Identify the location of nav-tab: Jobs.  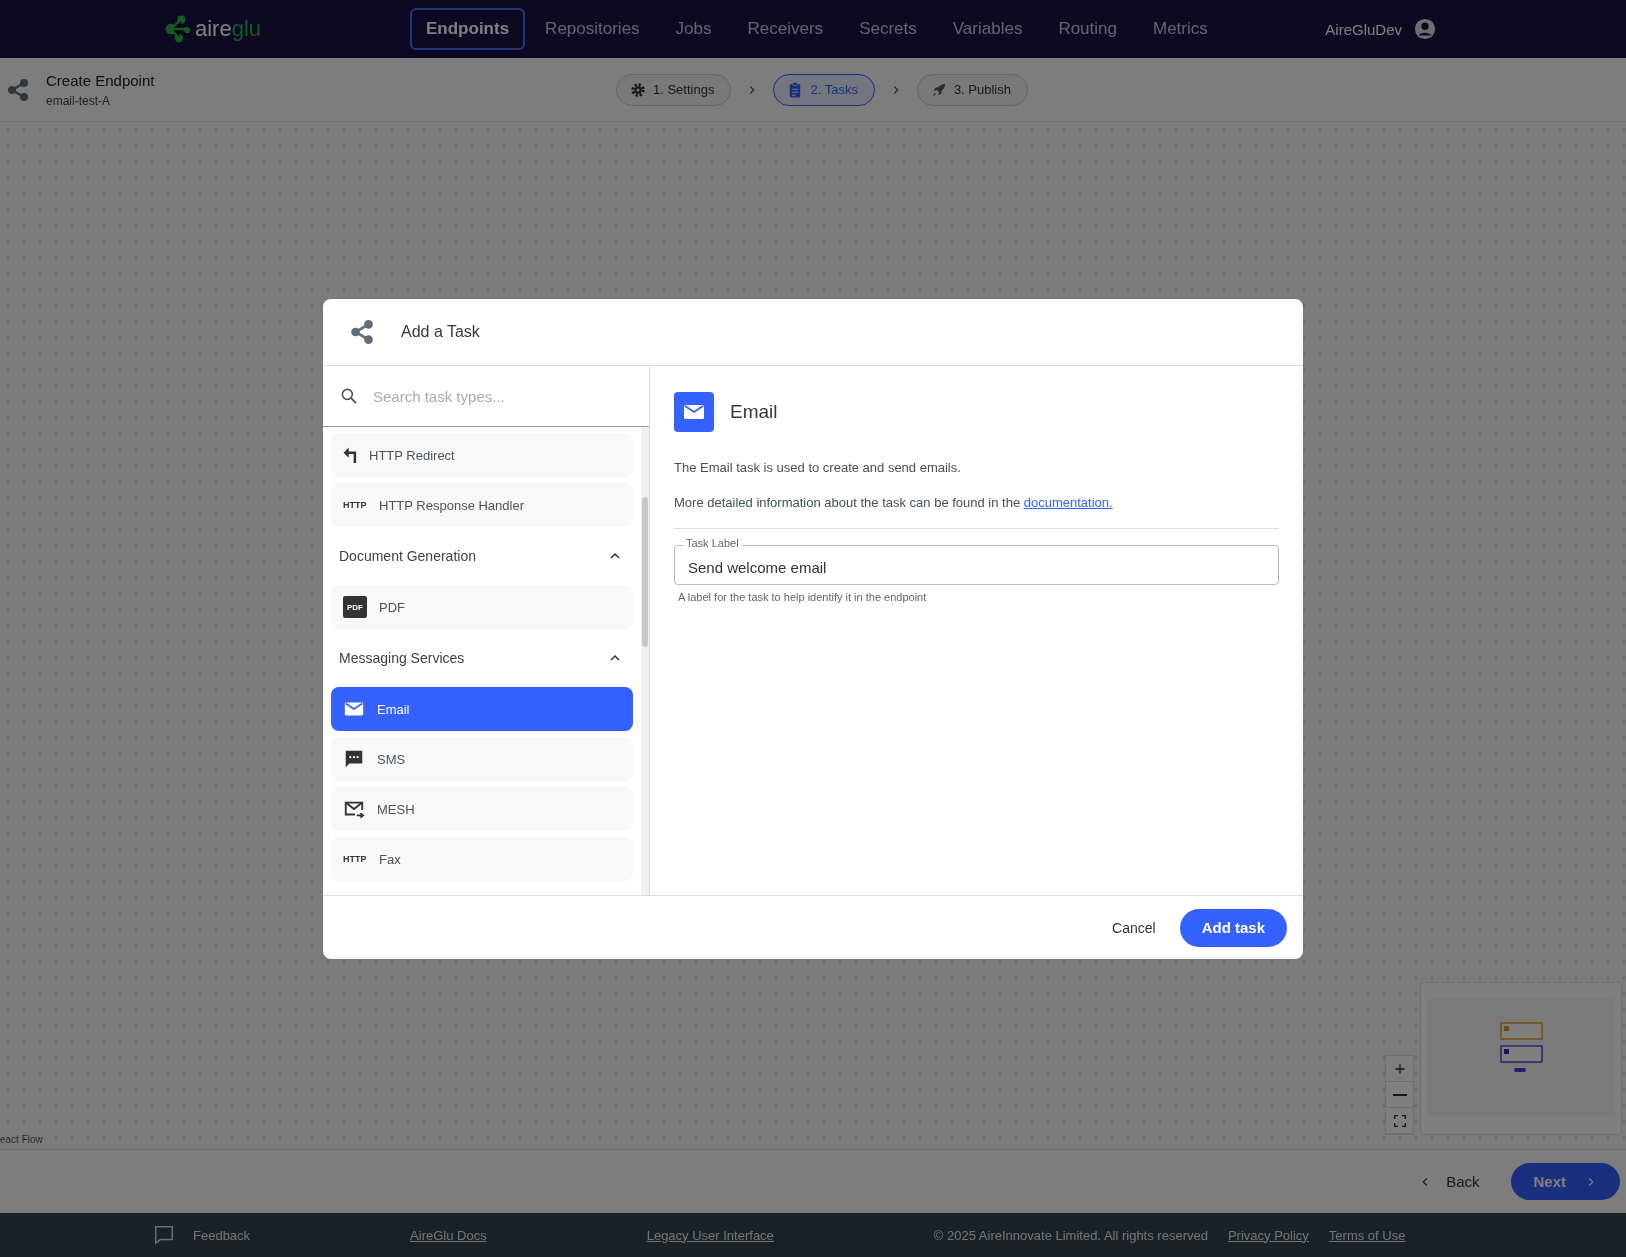
(693, 29).